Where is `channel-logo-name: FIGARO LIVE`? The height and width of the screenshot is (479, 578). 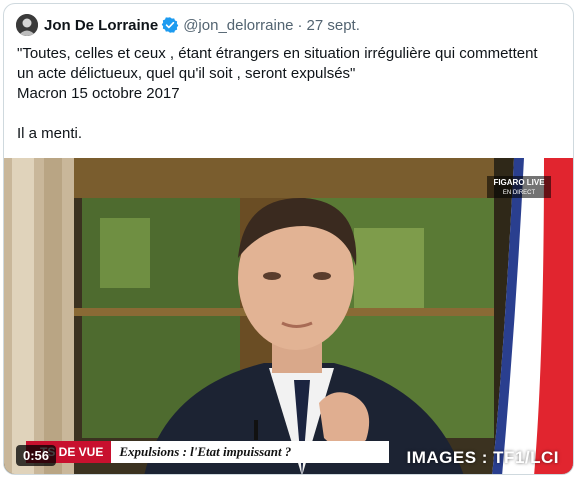 channel-logo-name: FIGARO LIVE is located at coordinates (519, 182).